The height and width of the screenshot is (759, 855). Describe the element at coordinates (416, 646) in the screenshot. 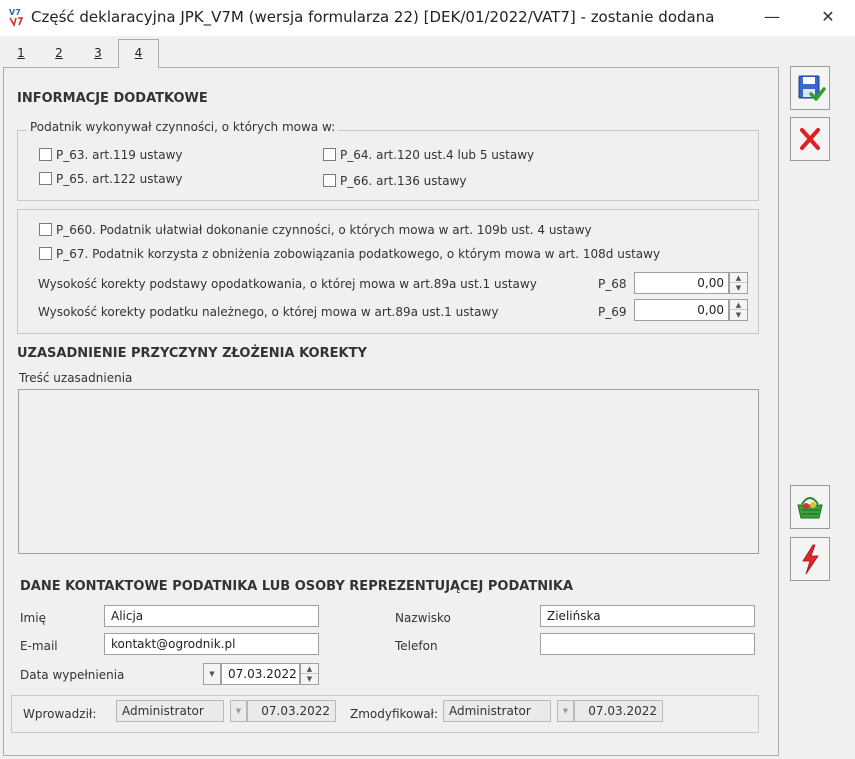

I see `phone-label: Telefon` at that location.